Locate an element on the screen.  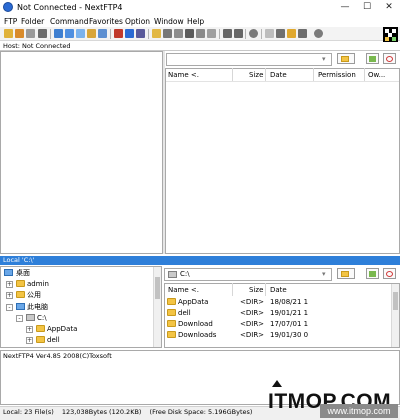
local-col-size: Size is located at coordinates (256, 290).